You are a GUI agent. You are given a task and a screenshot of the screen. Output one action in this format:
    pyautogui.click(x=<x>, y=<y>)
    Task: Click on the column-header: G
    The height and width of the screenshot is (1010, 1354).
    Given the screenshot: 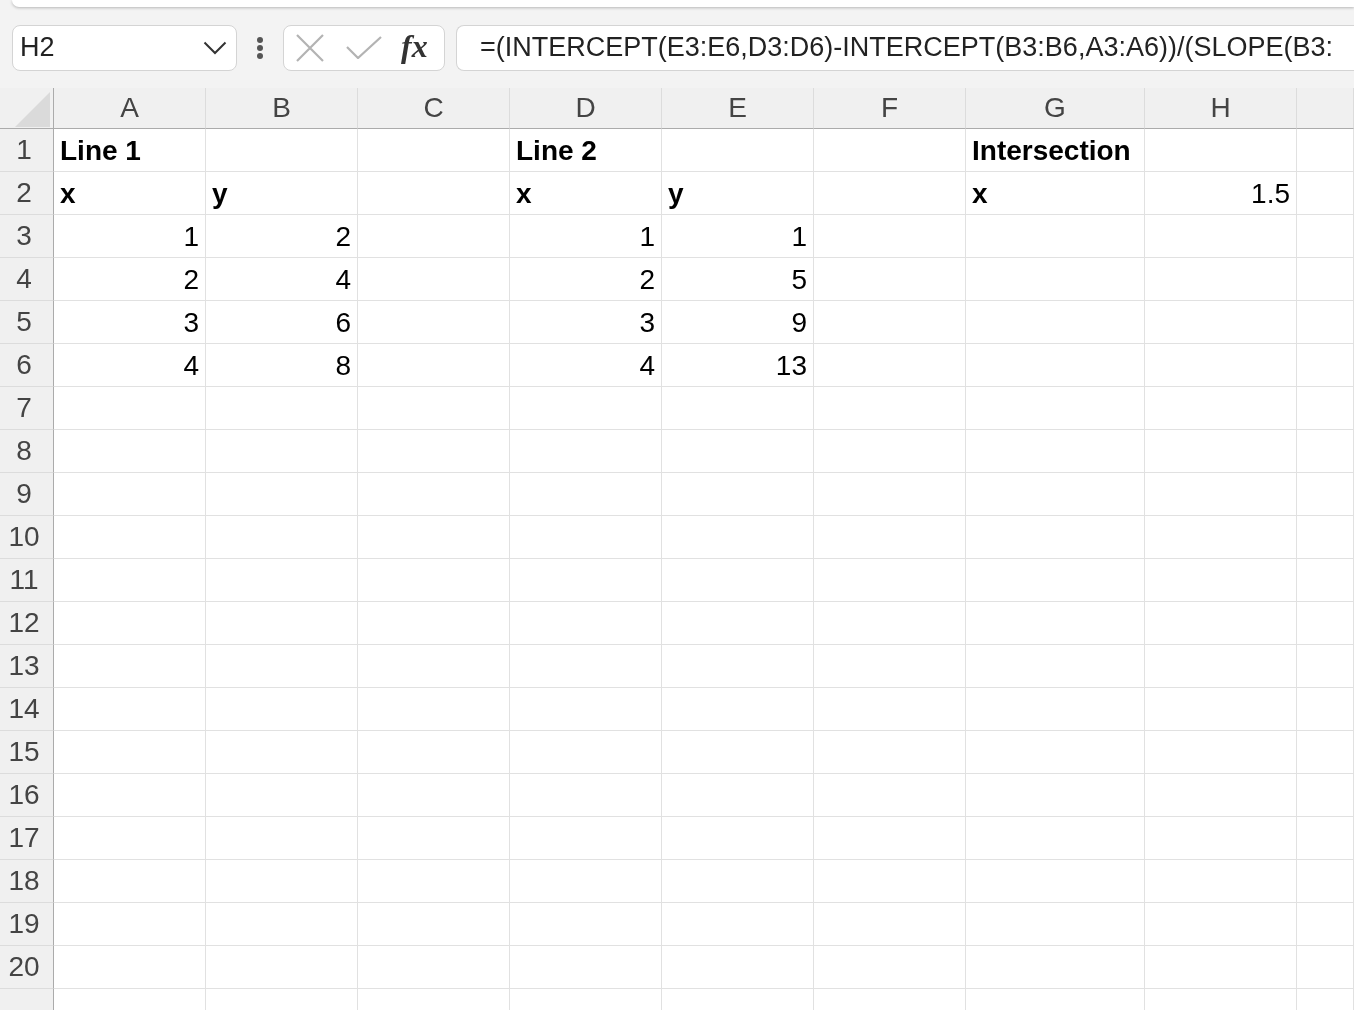 What is the action you would take?
    pyautogui.click(x=1055, y=108)
    